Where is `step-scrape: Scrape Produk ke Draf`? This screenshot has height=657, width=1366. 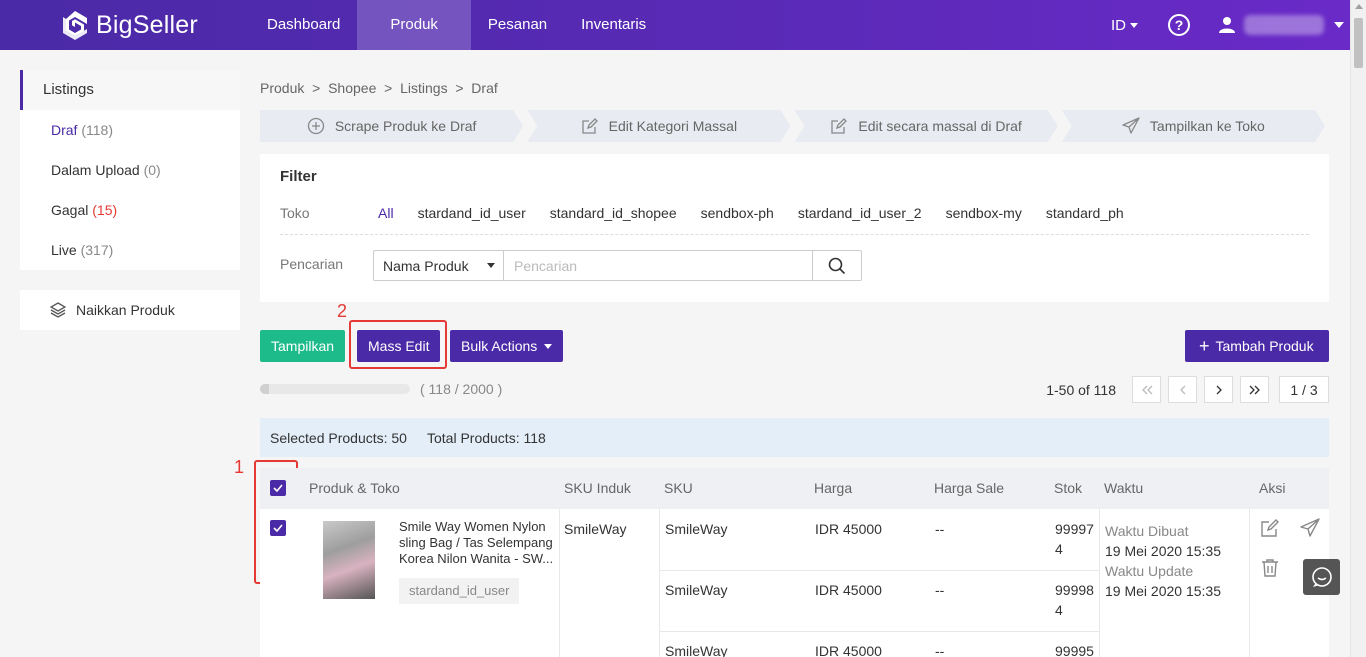
step-scrape: Scrape Produk ke Draf is located at coordinates (391, 126).